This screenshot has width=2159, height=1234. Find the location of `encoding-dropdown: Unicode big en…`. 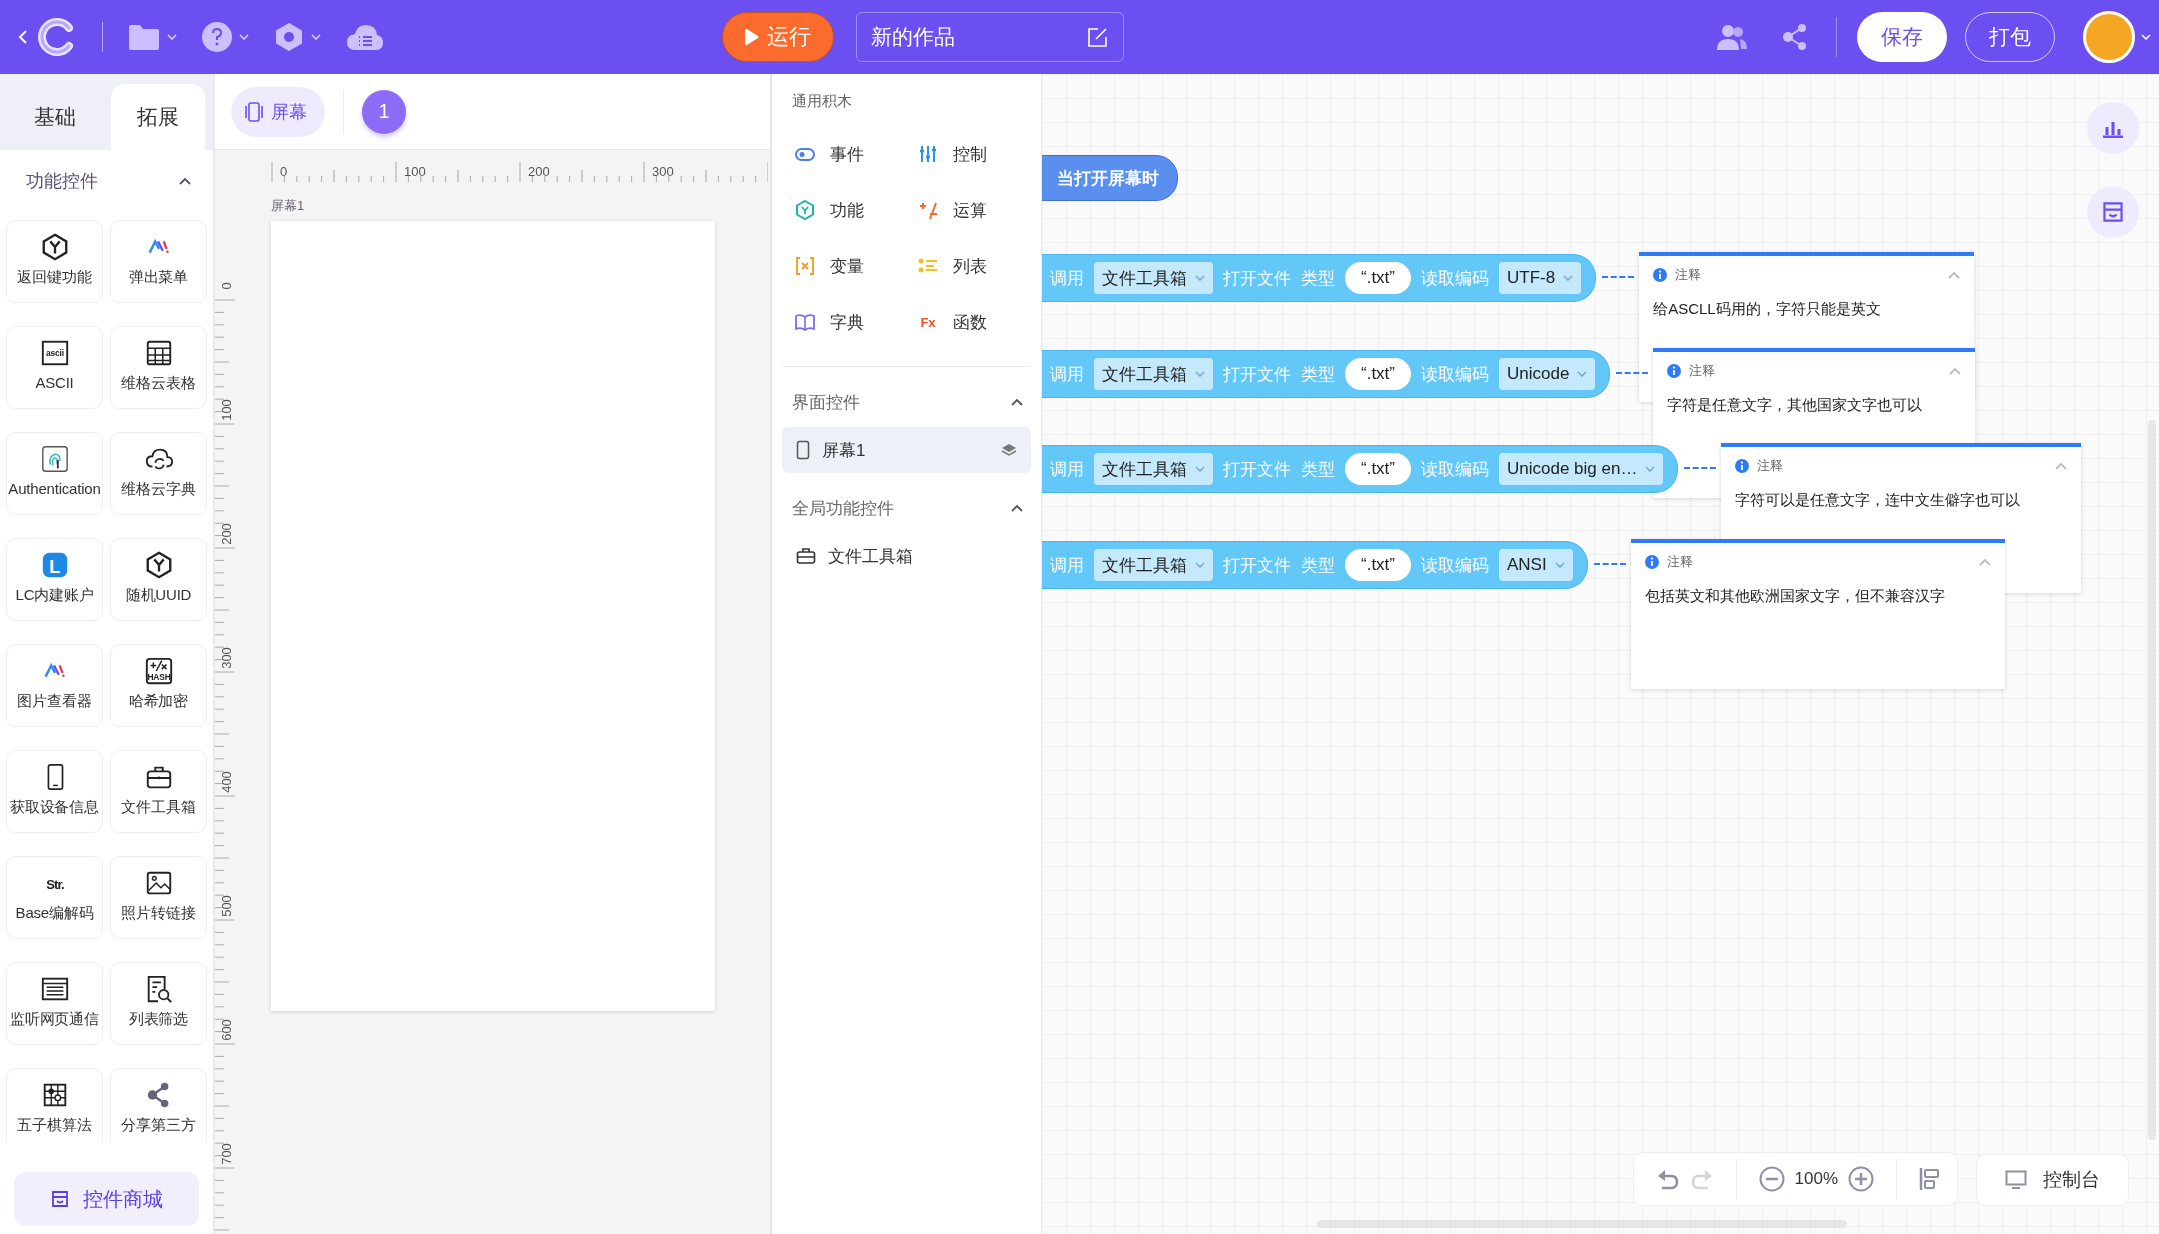

encoding-dropdown: Unicode big en… is located at coordinates (1581, 469).